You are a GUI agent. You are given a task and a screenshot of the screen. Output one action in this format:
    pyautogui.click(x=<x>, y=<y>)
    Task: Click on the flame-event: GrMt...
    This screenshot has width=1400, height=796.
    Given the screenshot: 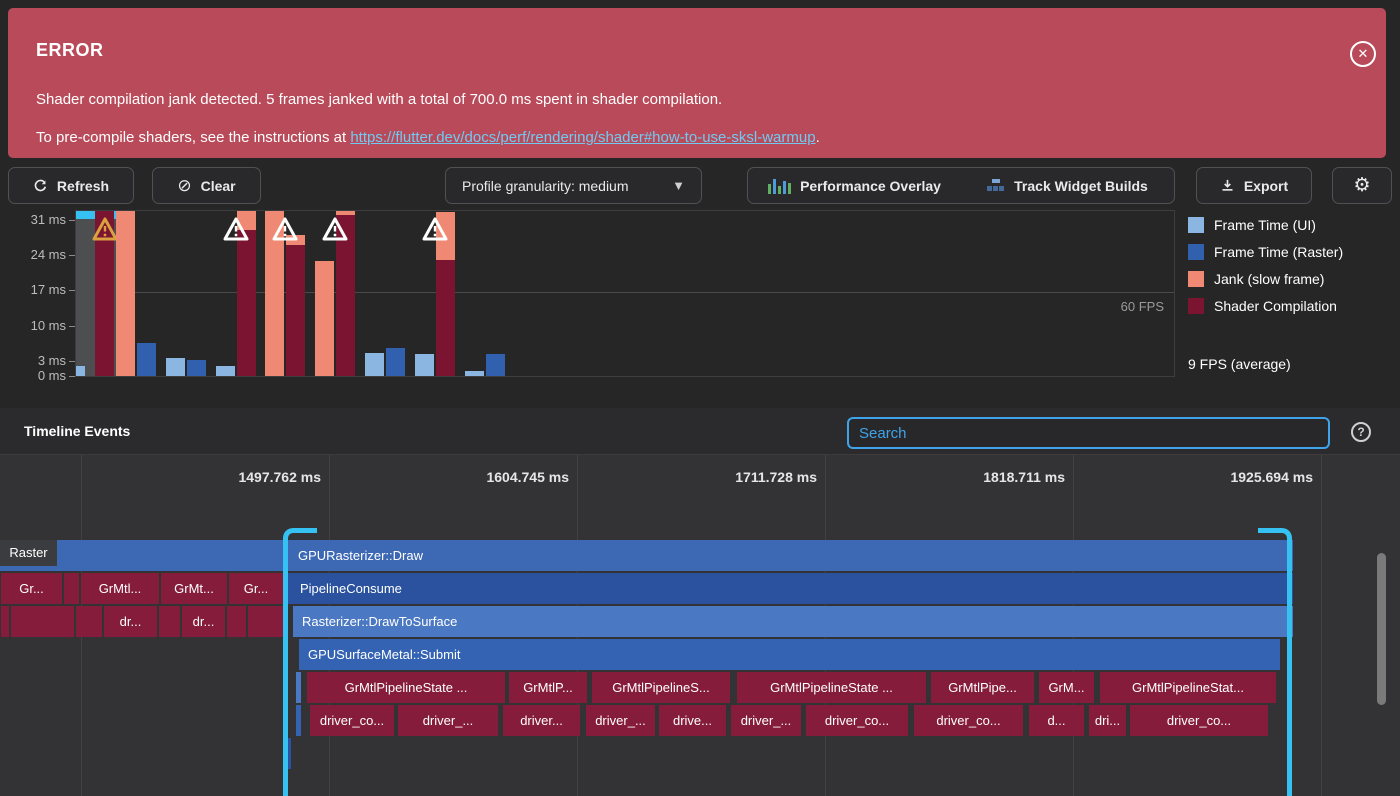 What is the action you would take?
    pyautogui.click(x=194, y=588)
    